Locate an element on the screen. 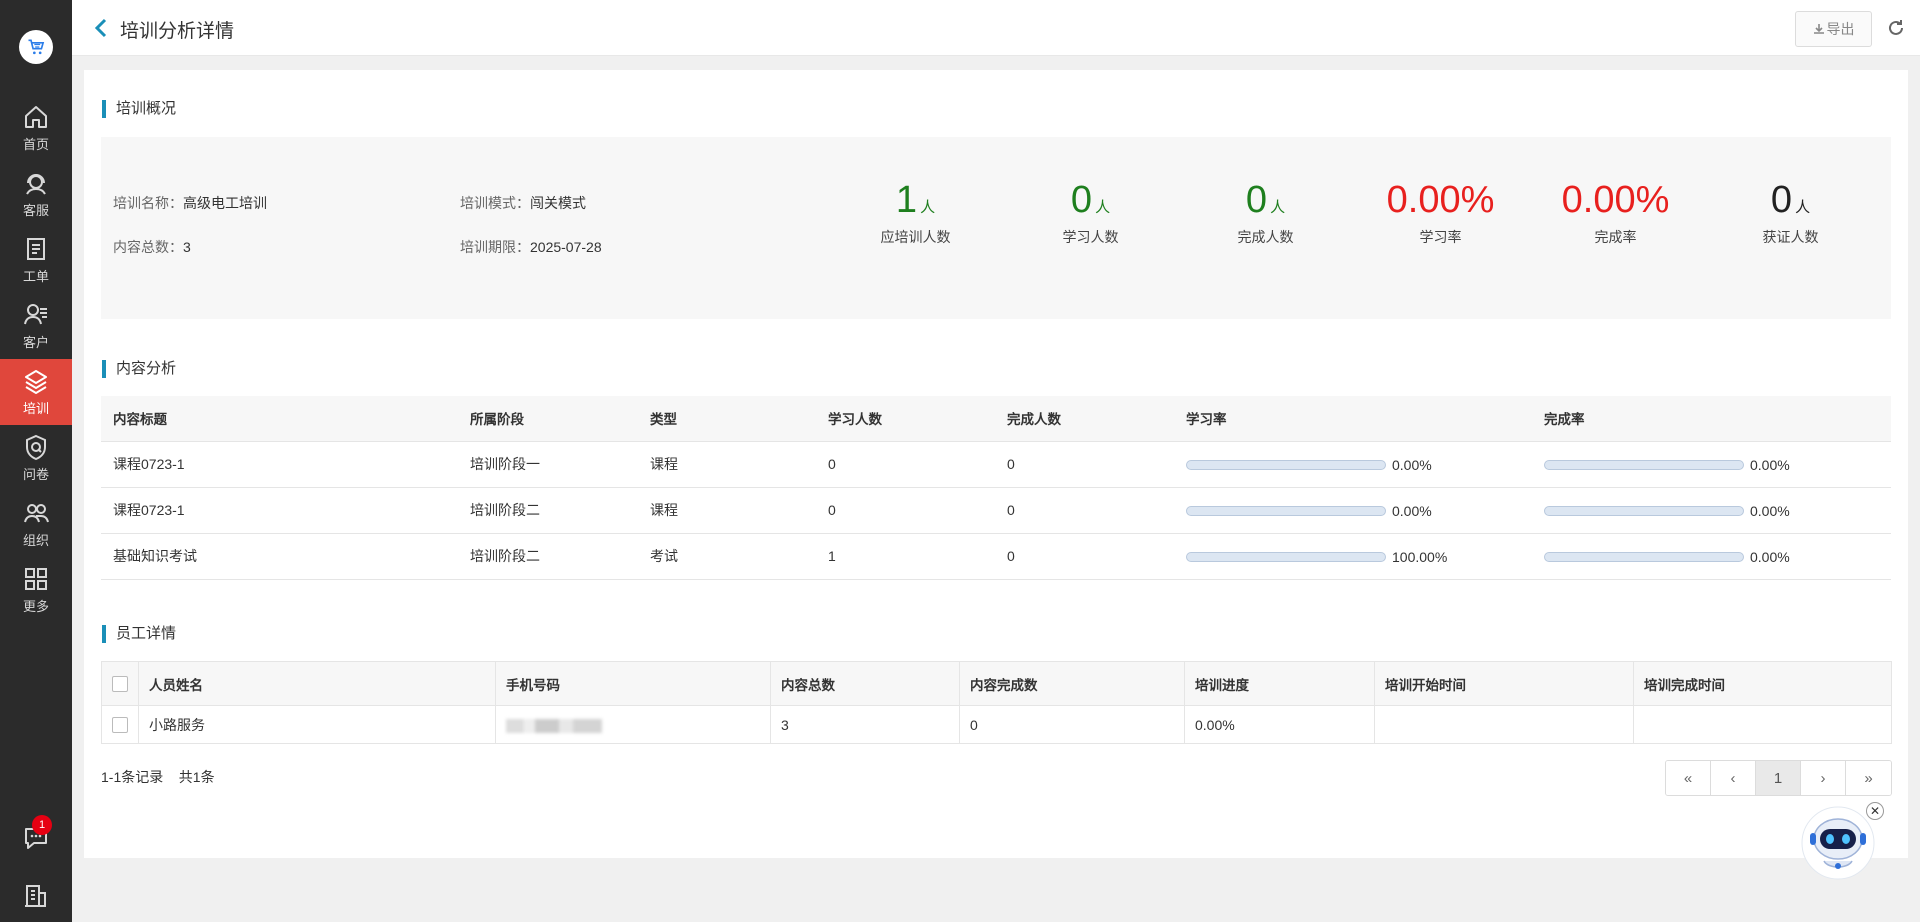  cell-content-total: 3 is located at coordinates (865, 724).